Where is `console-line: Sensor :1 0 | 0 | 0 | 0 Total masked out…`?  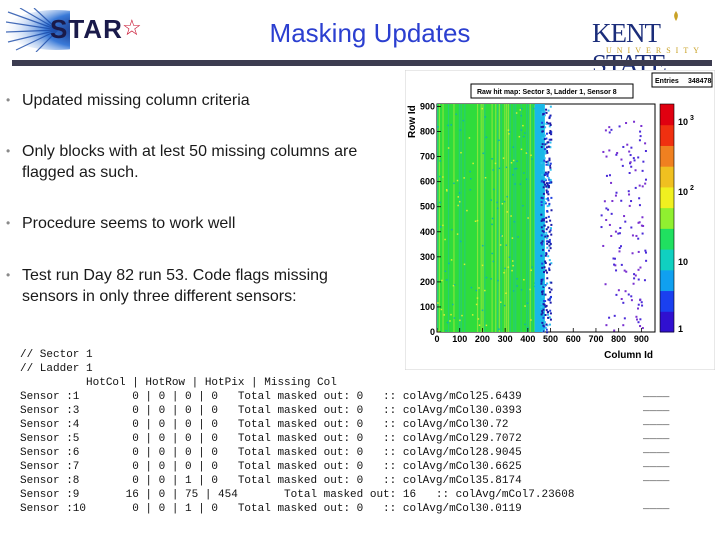
console-line: Sensor :1 0 | 0 | 0 | 0 Total masked out… is located at coordinates (271, 397).